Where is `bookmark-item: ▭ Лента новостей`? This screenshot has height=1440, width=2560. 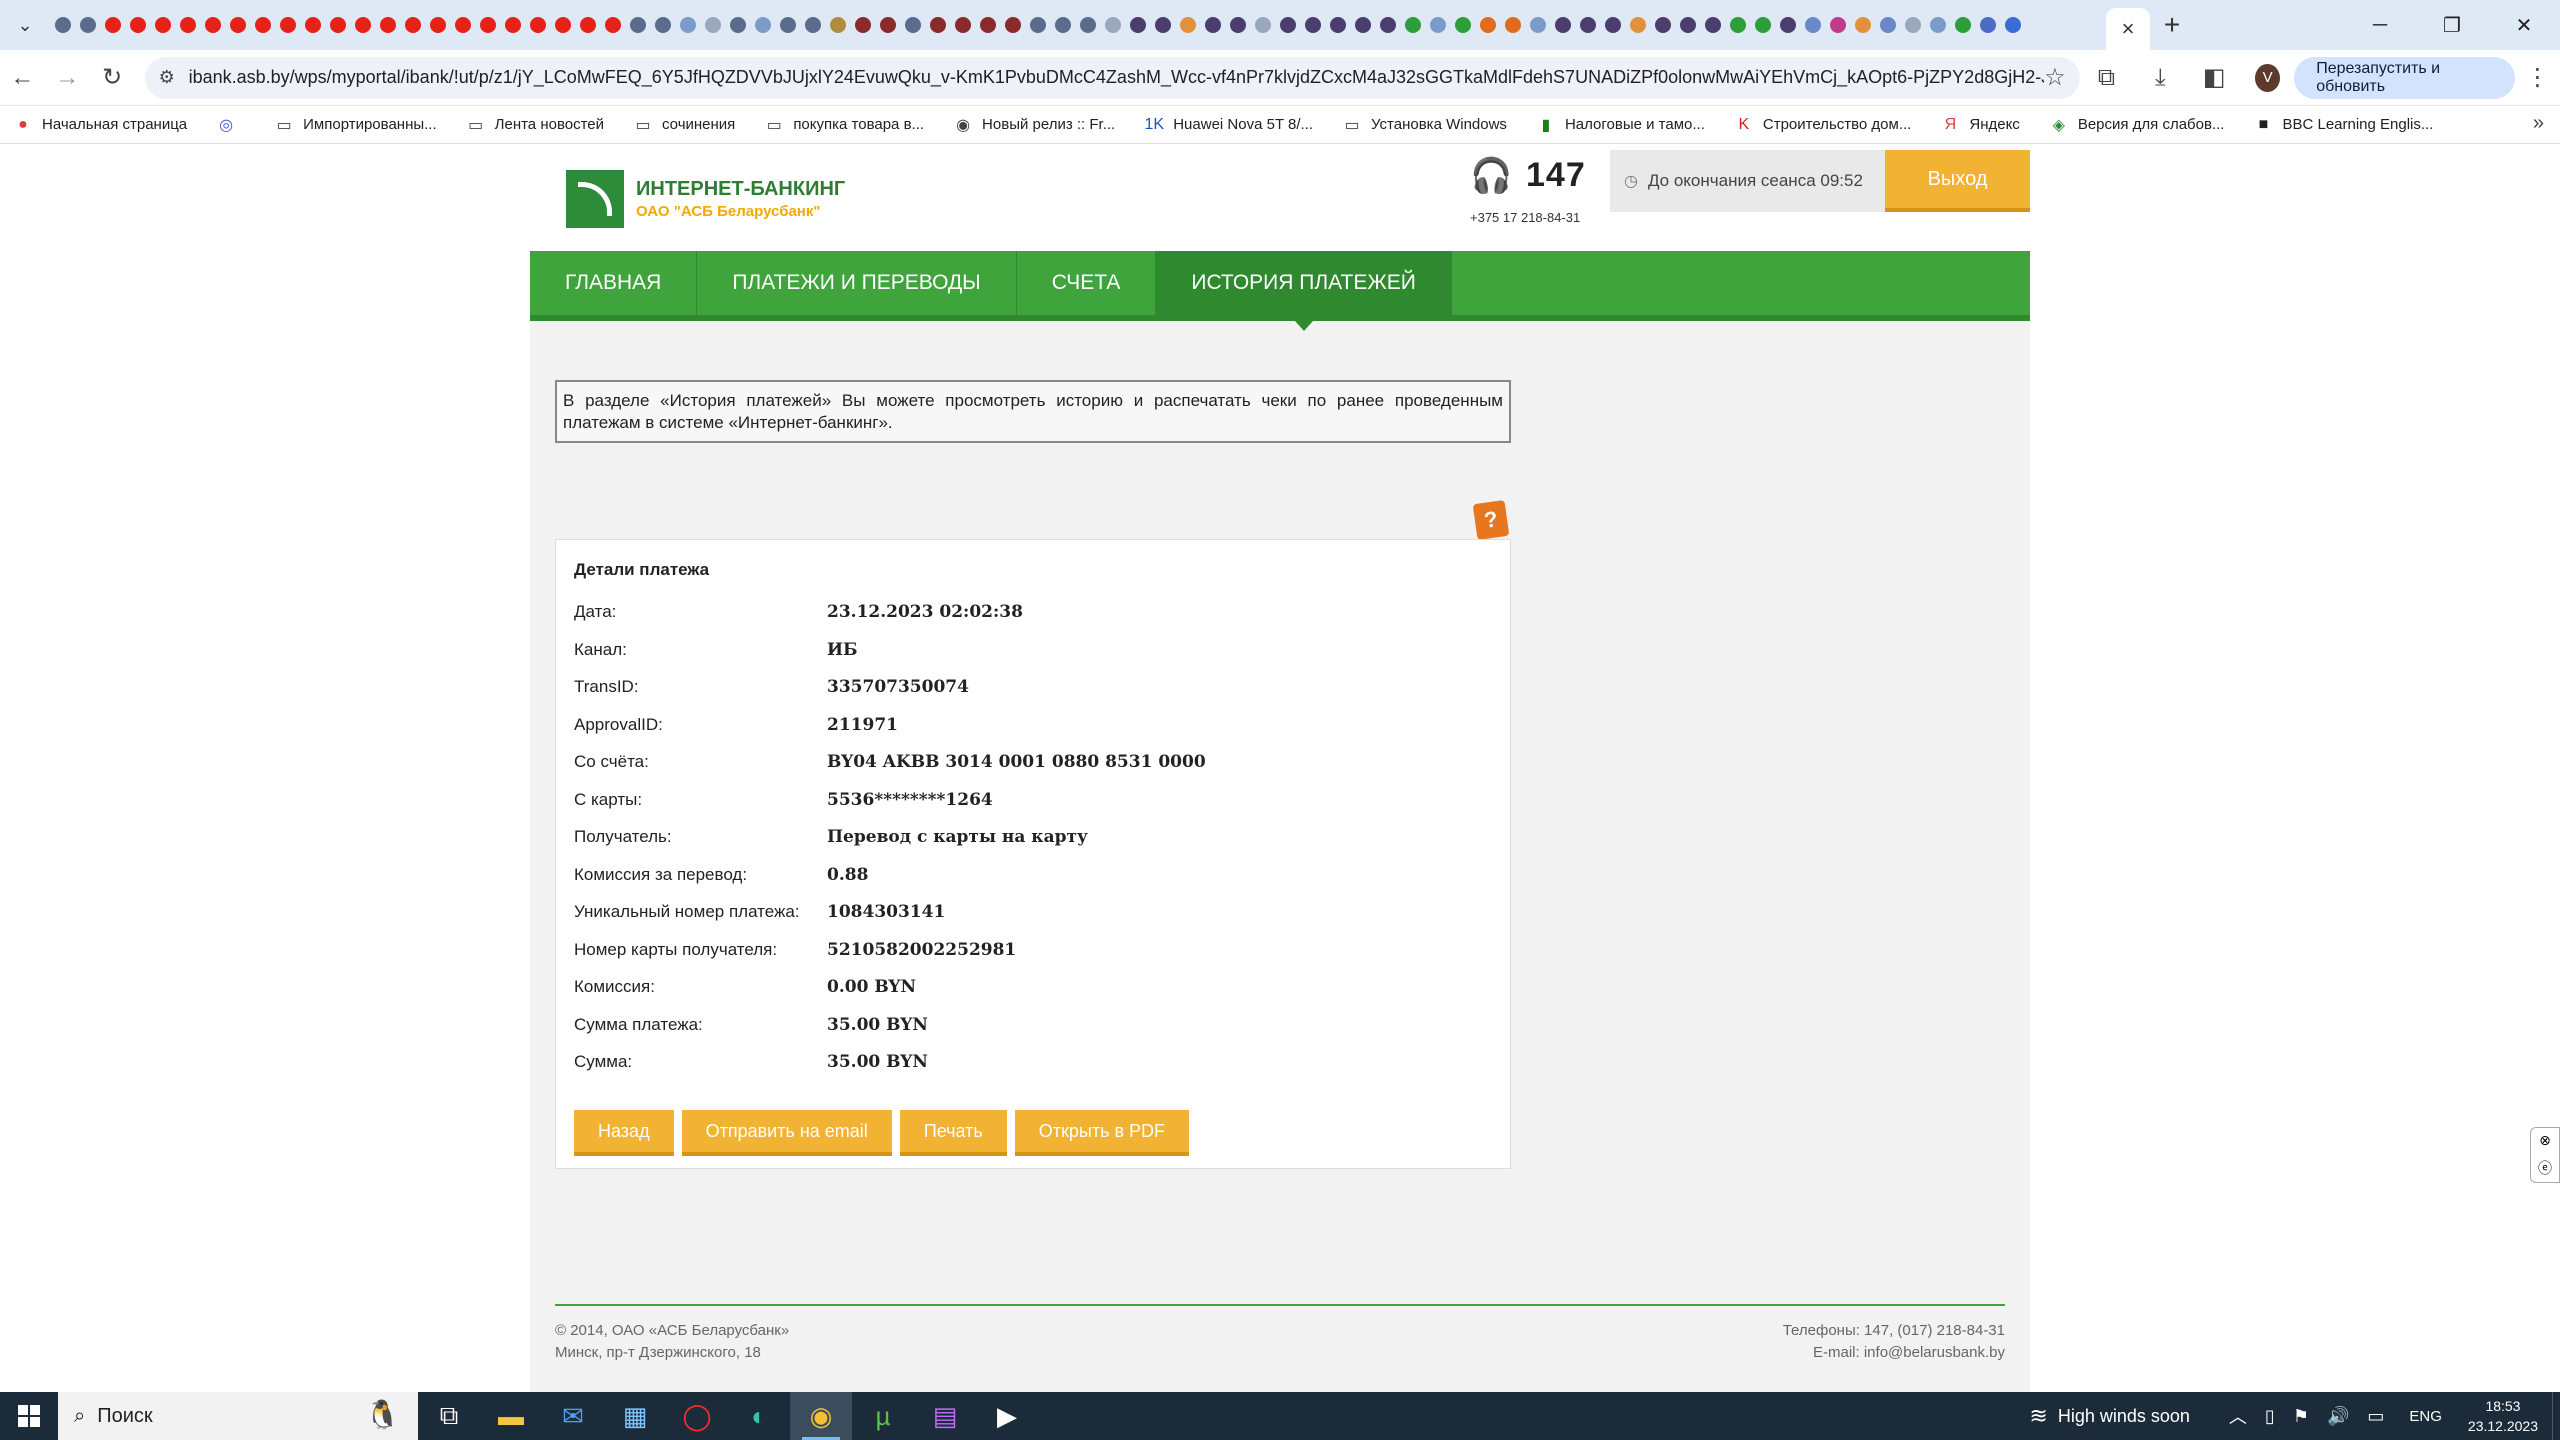
bookmark-item: ▭ Лента новостей is located at coordinates (535, 125).